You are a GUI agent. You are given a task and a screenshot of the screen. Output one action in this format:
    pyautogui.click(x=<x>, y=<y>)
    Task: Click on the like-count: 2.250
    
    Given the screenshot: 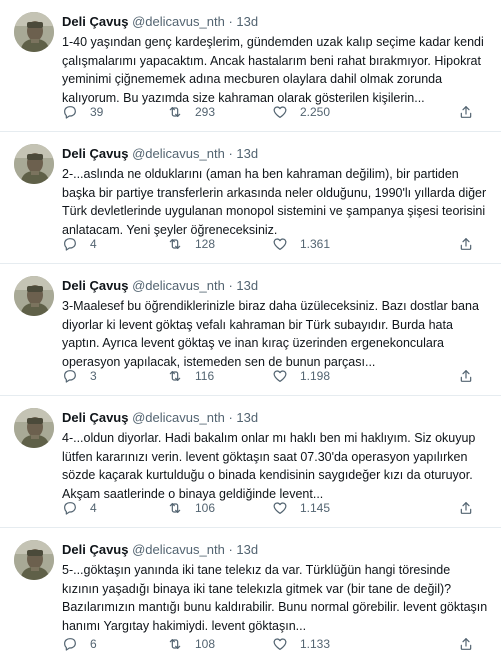 What is the action you would take?
    pyautogui.click(x=315, y=112)
    